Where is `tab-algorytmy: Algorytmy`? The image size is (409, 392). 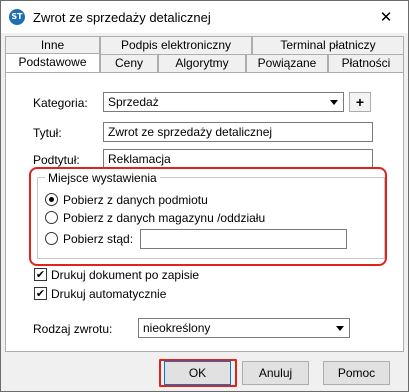 tab-algorytmy: Algorytmy is located at coordinates (202, 63).